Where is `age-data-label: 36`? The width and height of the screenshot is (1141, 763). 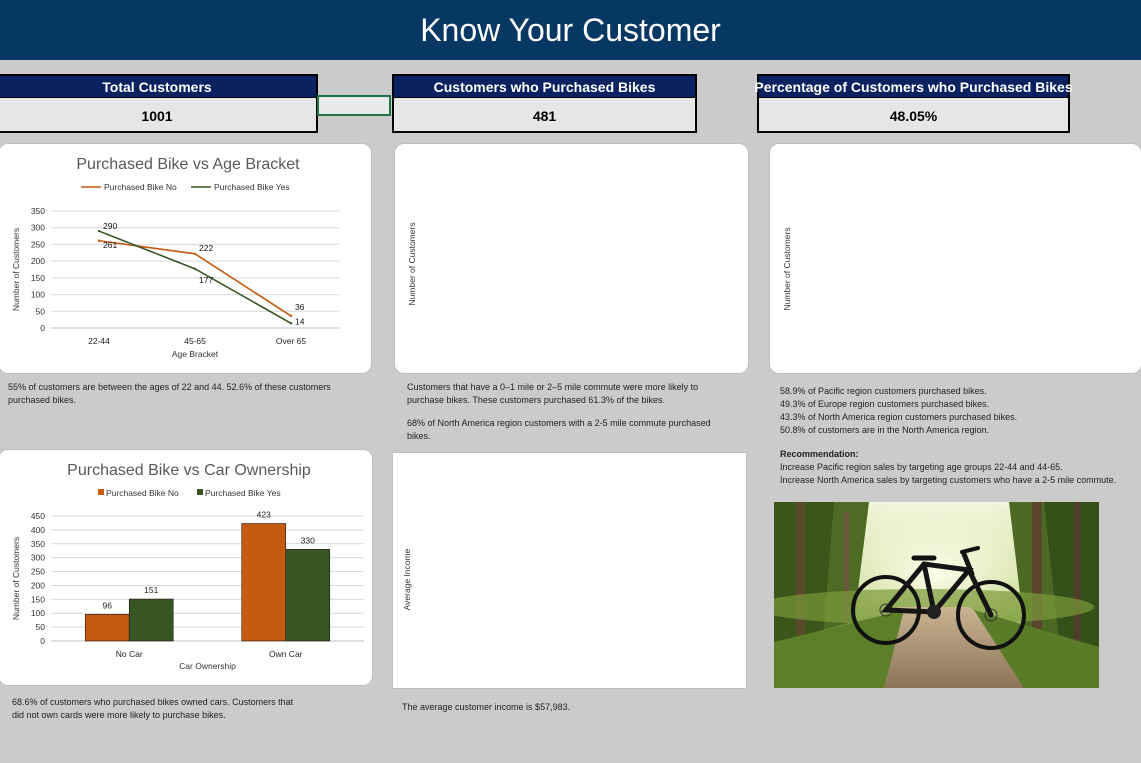
age-data-label: 36 is located at coordinates (300, 307).